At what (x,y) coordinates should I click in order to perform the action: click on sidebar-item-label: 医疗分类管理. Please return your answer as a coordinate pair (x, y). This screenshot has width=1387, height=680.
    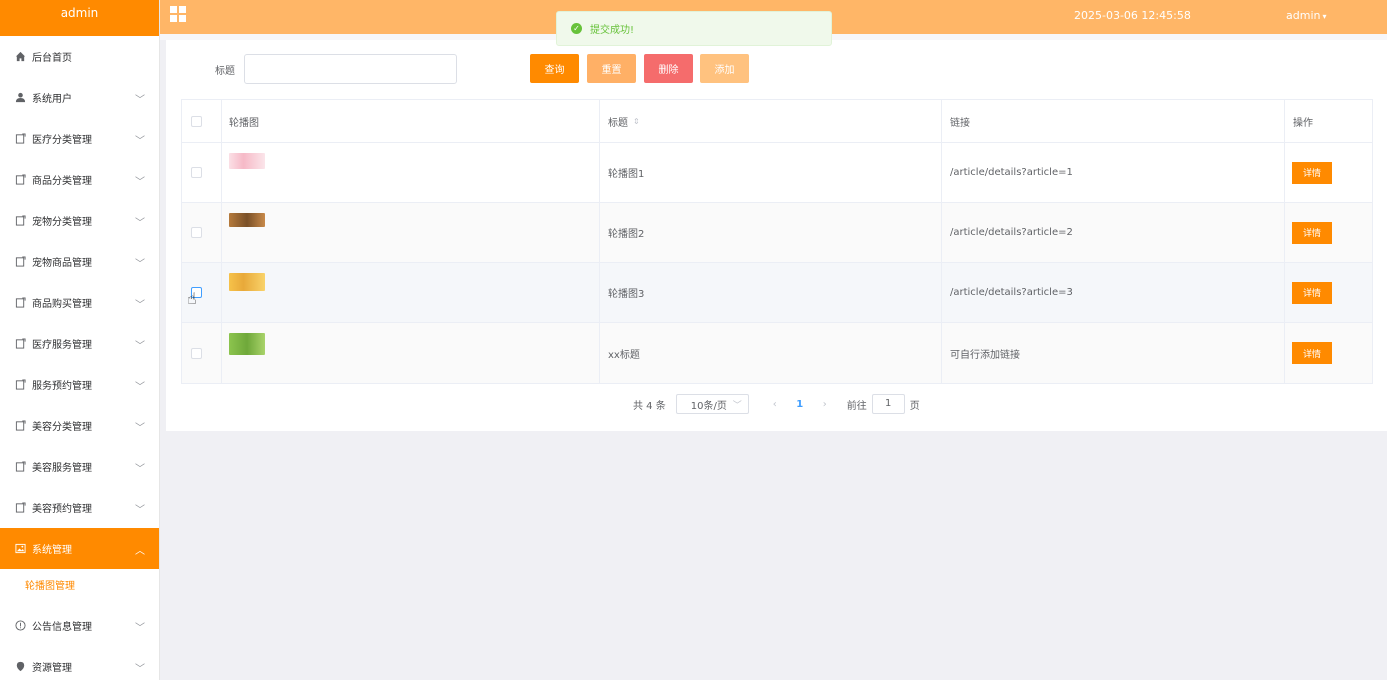
    Looking at the image, I should click on (62, 140).